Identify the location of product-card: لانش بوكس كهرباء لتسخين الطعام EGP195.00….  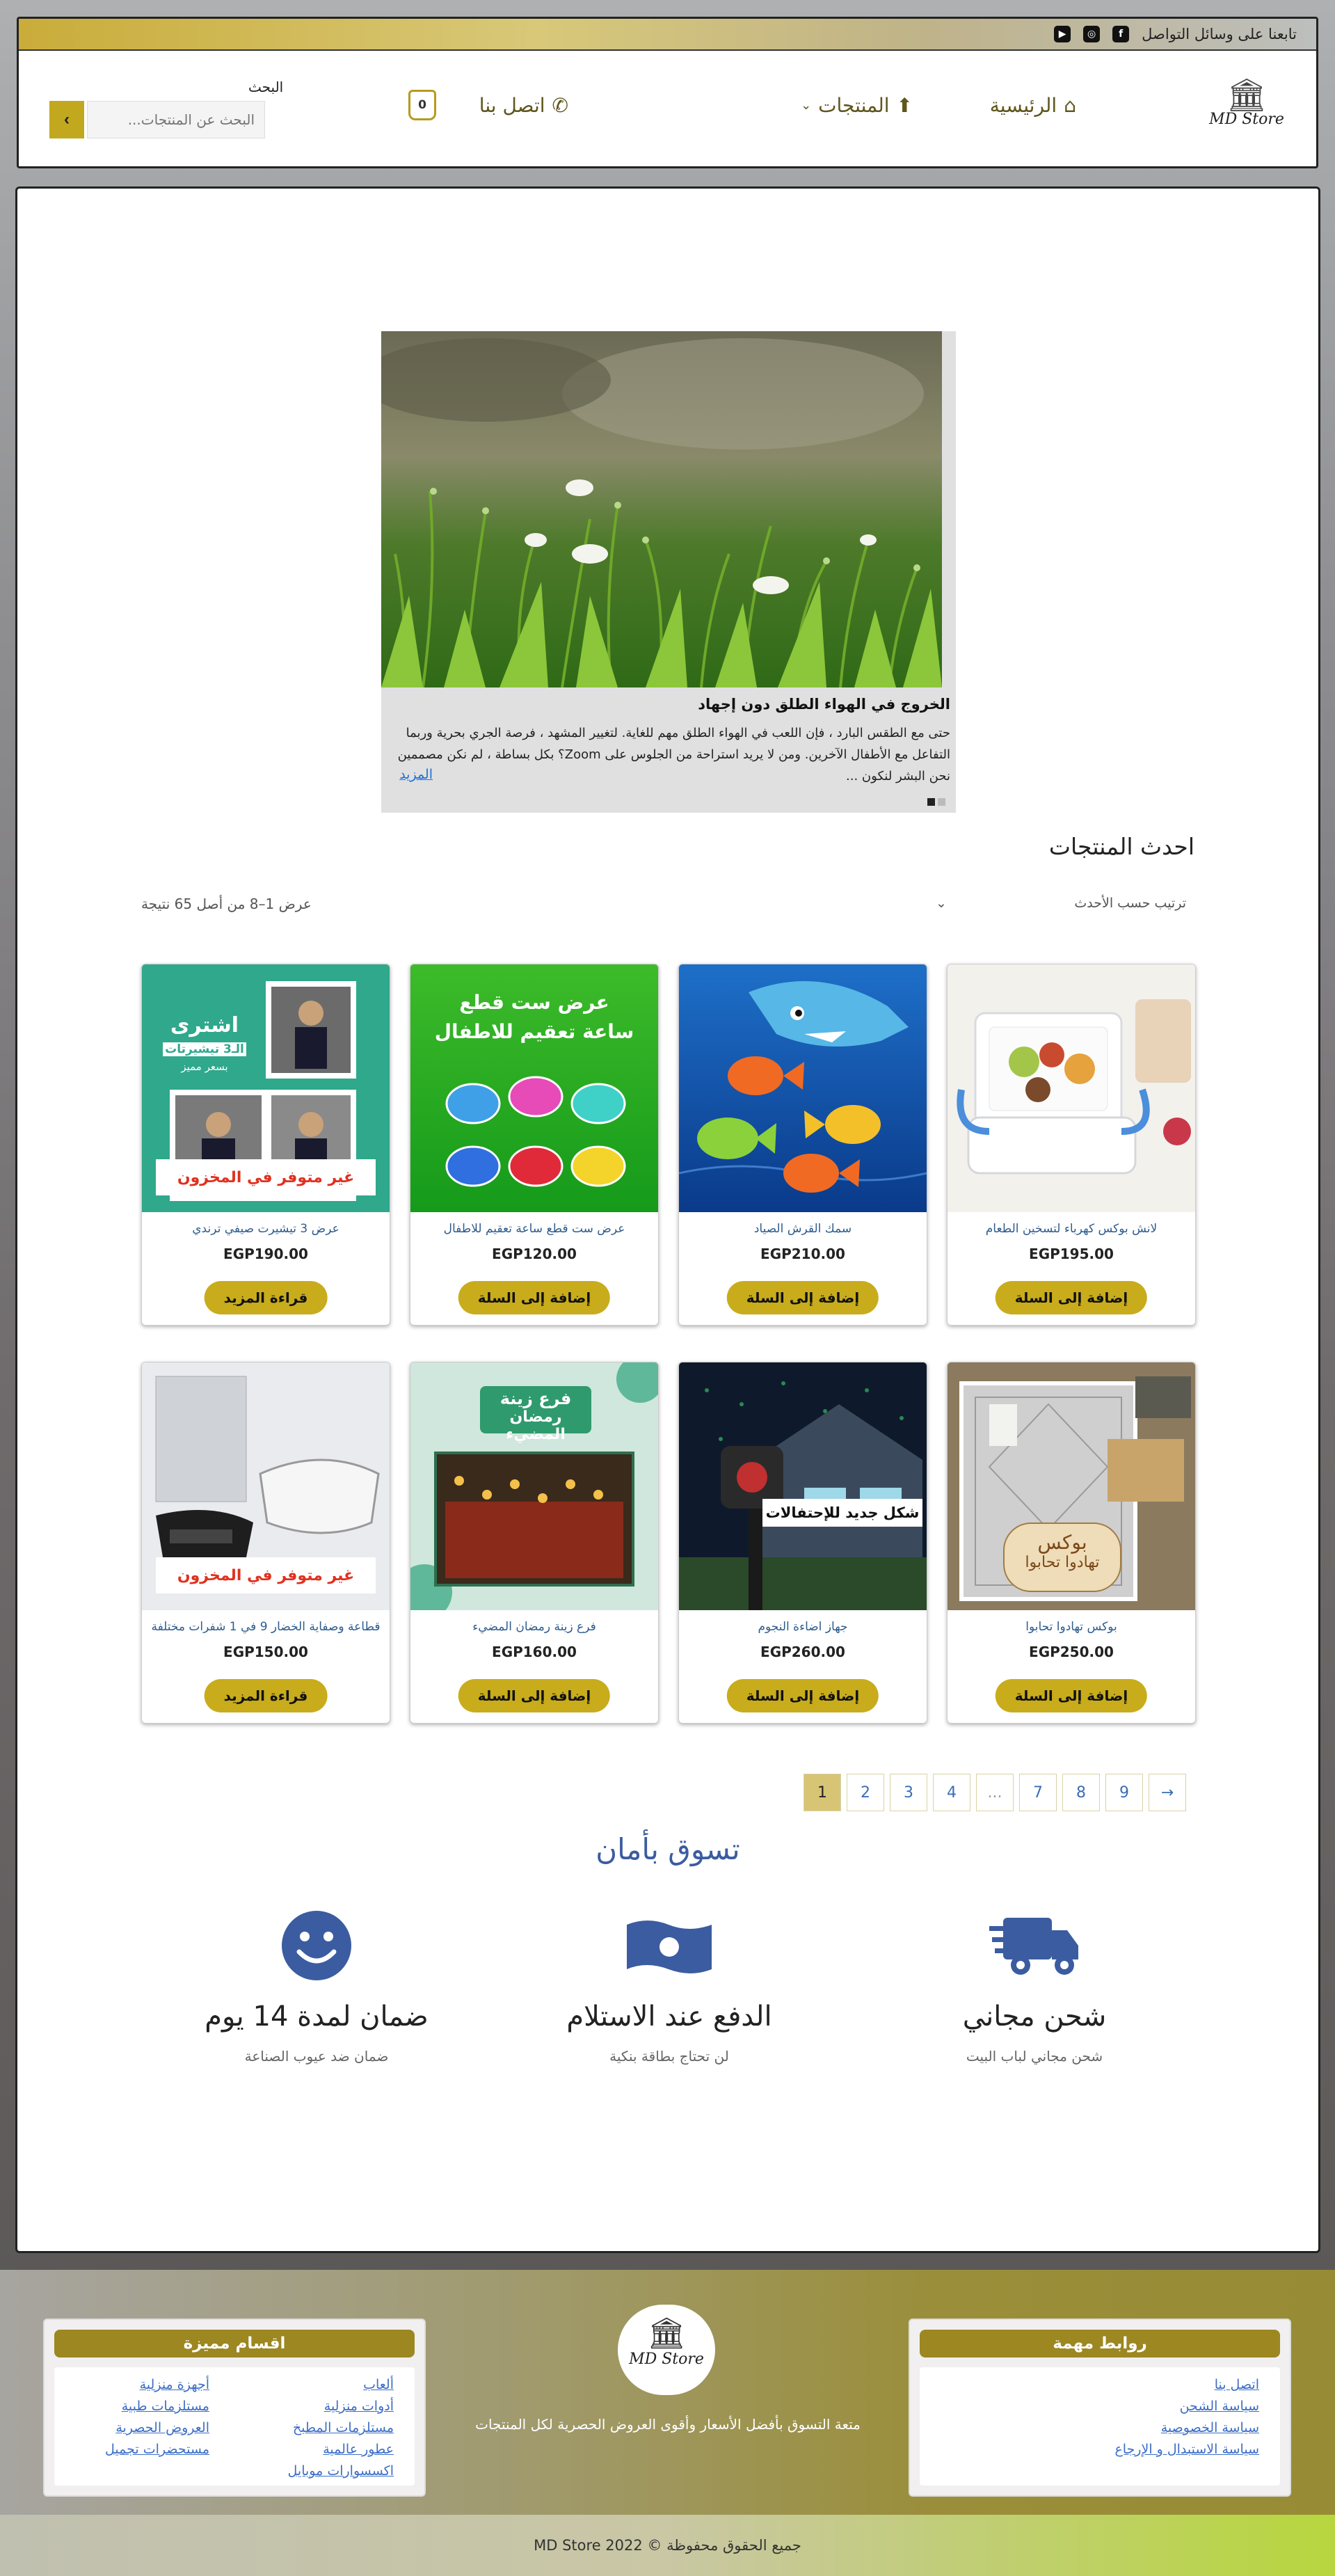
(1071, 1145).